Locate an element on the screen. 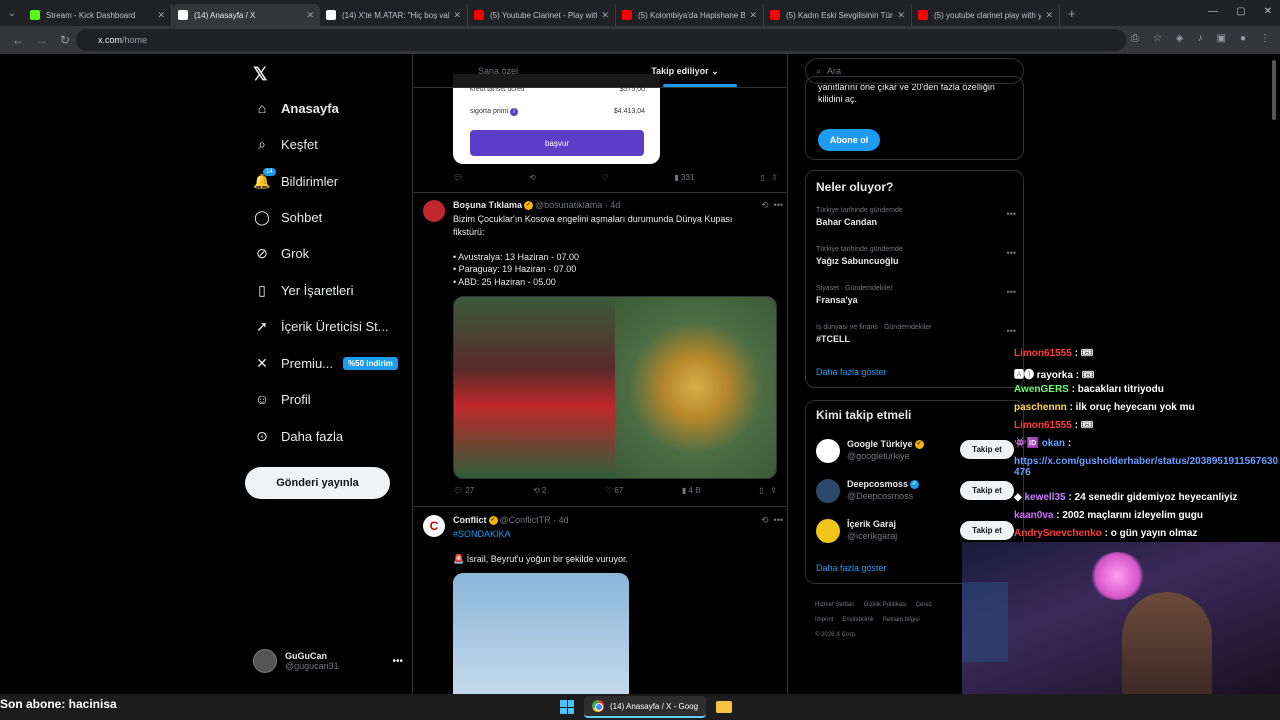  browser-tab: (5) Youtube Clarinet - Play with ✕ is located at coordinates (542, 15).